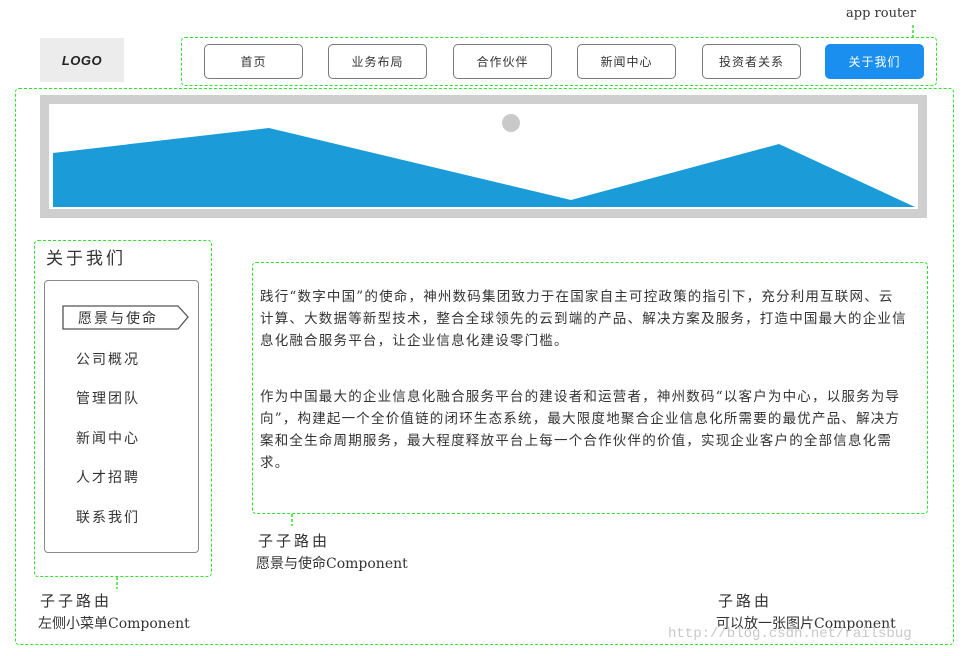  I want to click on sidebar-item-vision-active: 愿景与使命, so click(125, 317).